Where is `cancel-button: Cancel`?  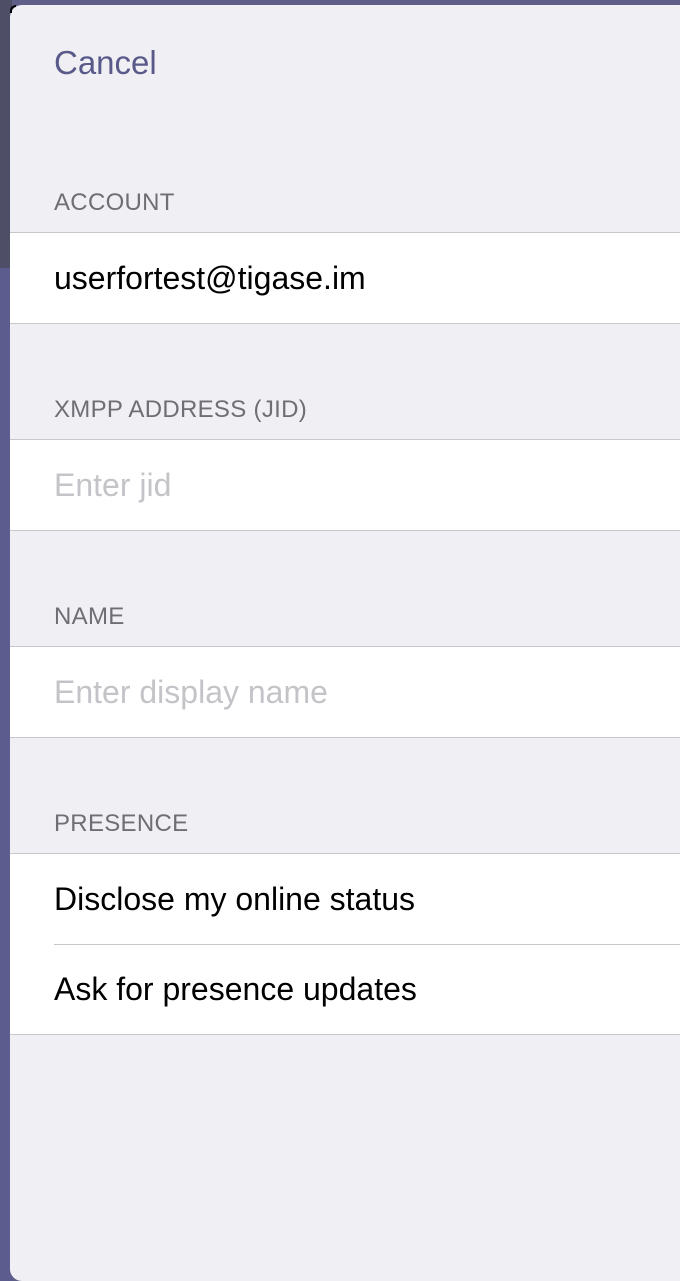
cancel-button: Cancel is located at coordinates (105, 63).